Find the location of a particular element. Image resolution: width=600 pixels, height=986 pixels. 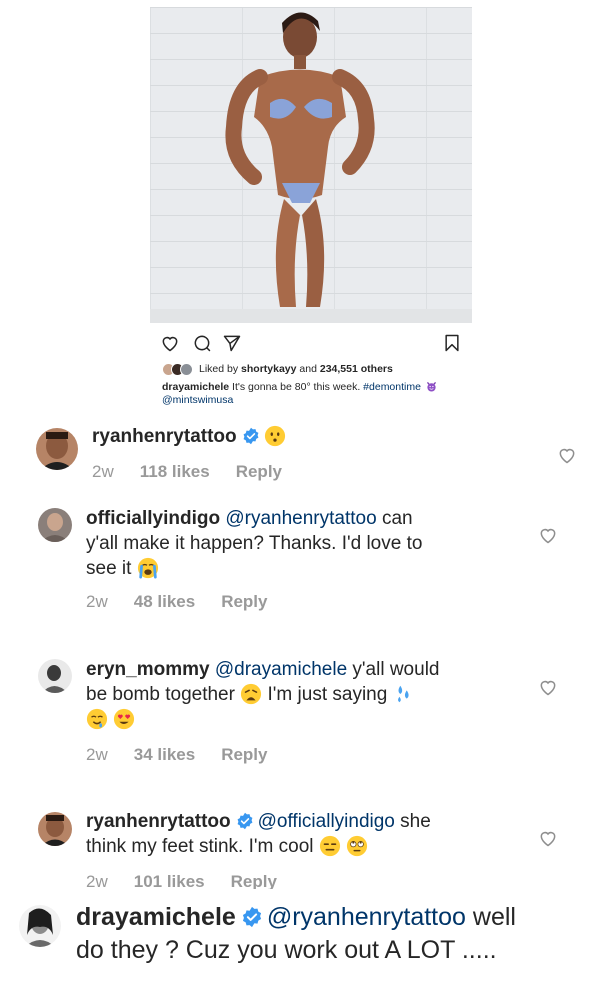

liker-avatar is located at coordinates (186, 369).